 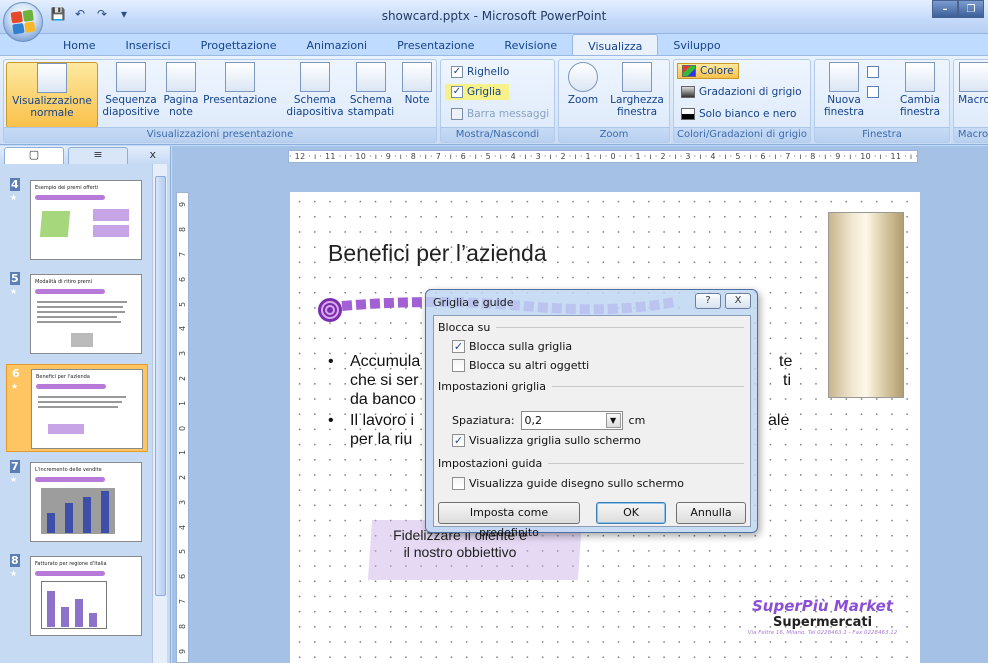 What do you see at coordinates (509, 520) in the screenshot?
I see `set-default-button: Imposta come predefinito` at bounding box center [509, 520].